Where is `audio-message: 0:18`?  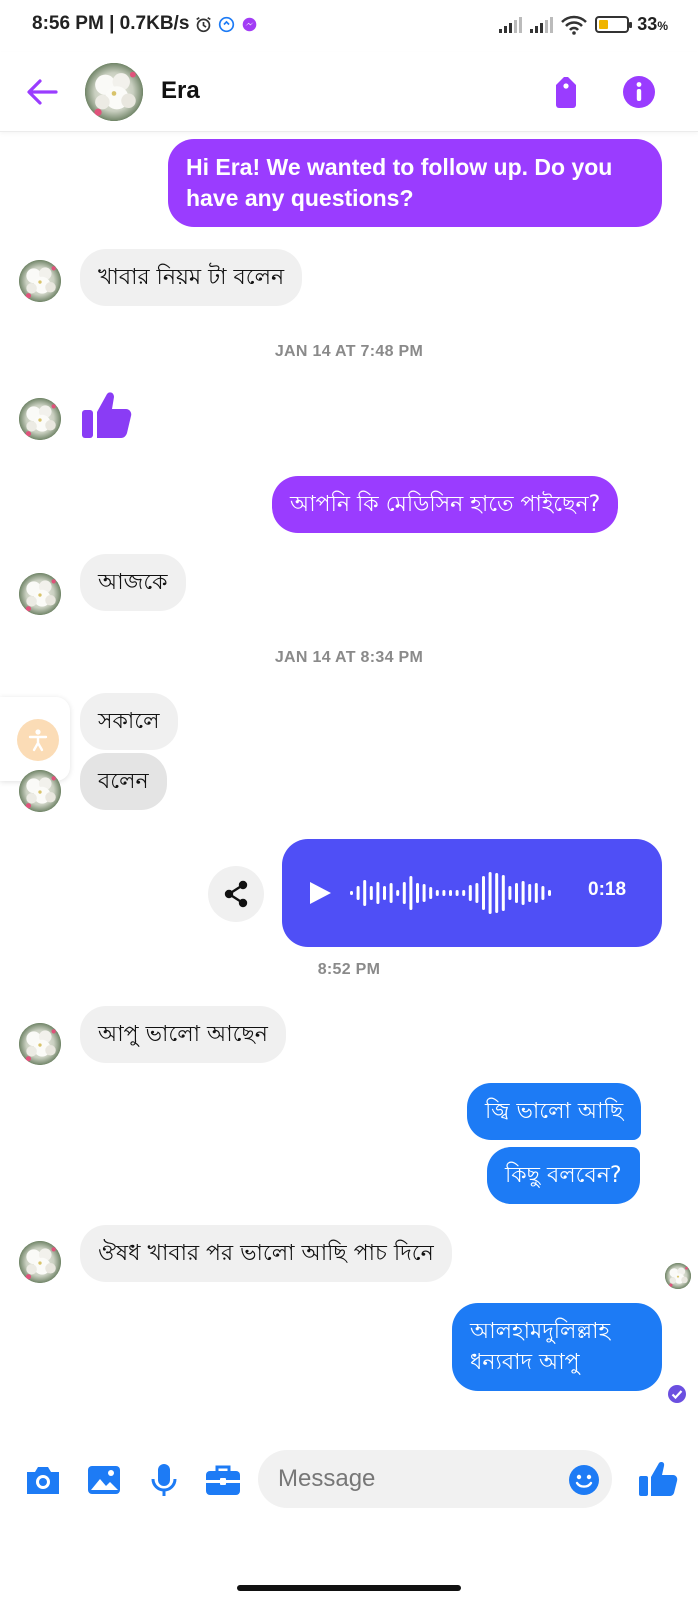
audio-message: 0:18 is located at coordinates (472, 893).